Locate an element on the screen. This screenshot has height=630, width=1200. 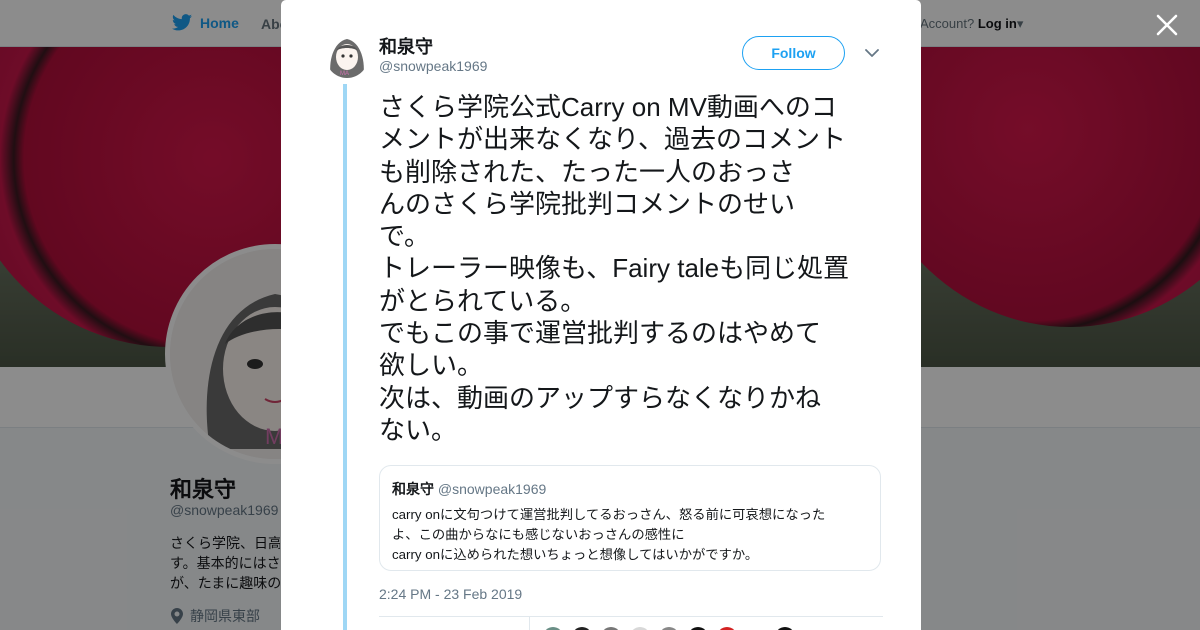
quoted-author-name: 和泉守 is located at coordinates (413, 489).